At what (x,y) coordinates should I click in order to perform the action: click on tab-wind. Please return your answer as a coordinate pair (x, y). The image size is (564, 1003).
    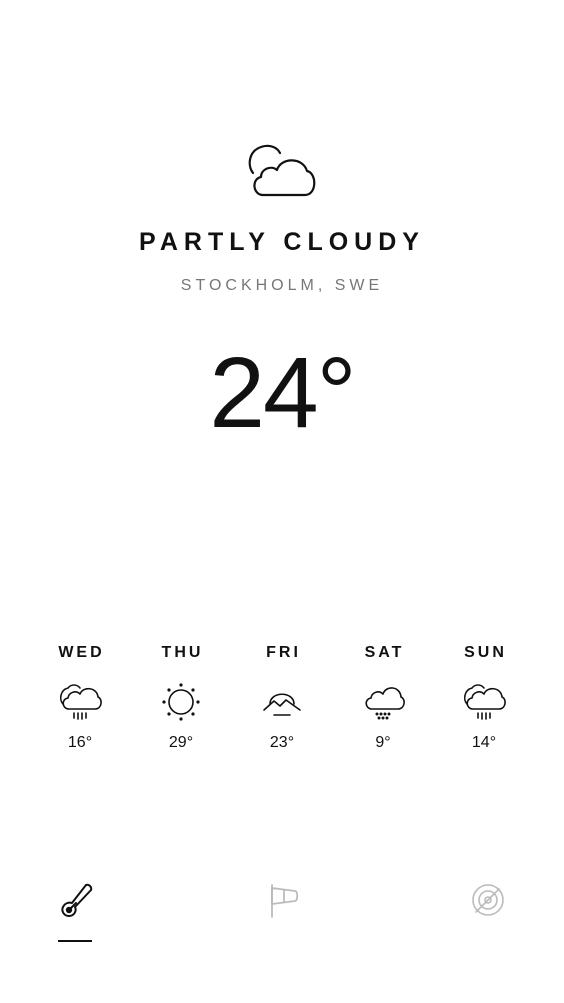
    Looking at the image, I should click on (282, 912).